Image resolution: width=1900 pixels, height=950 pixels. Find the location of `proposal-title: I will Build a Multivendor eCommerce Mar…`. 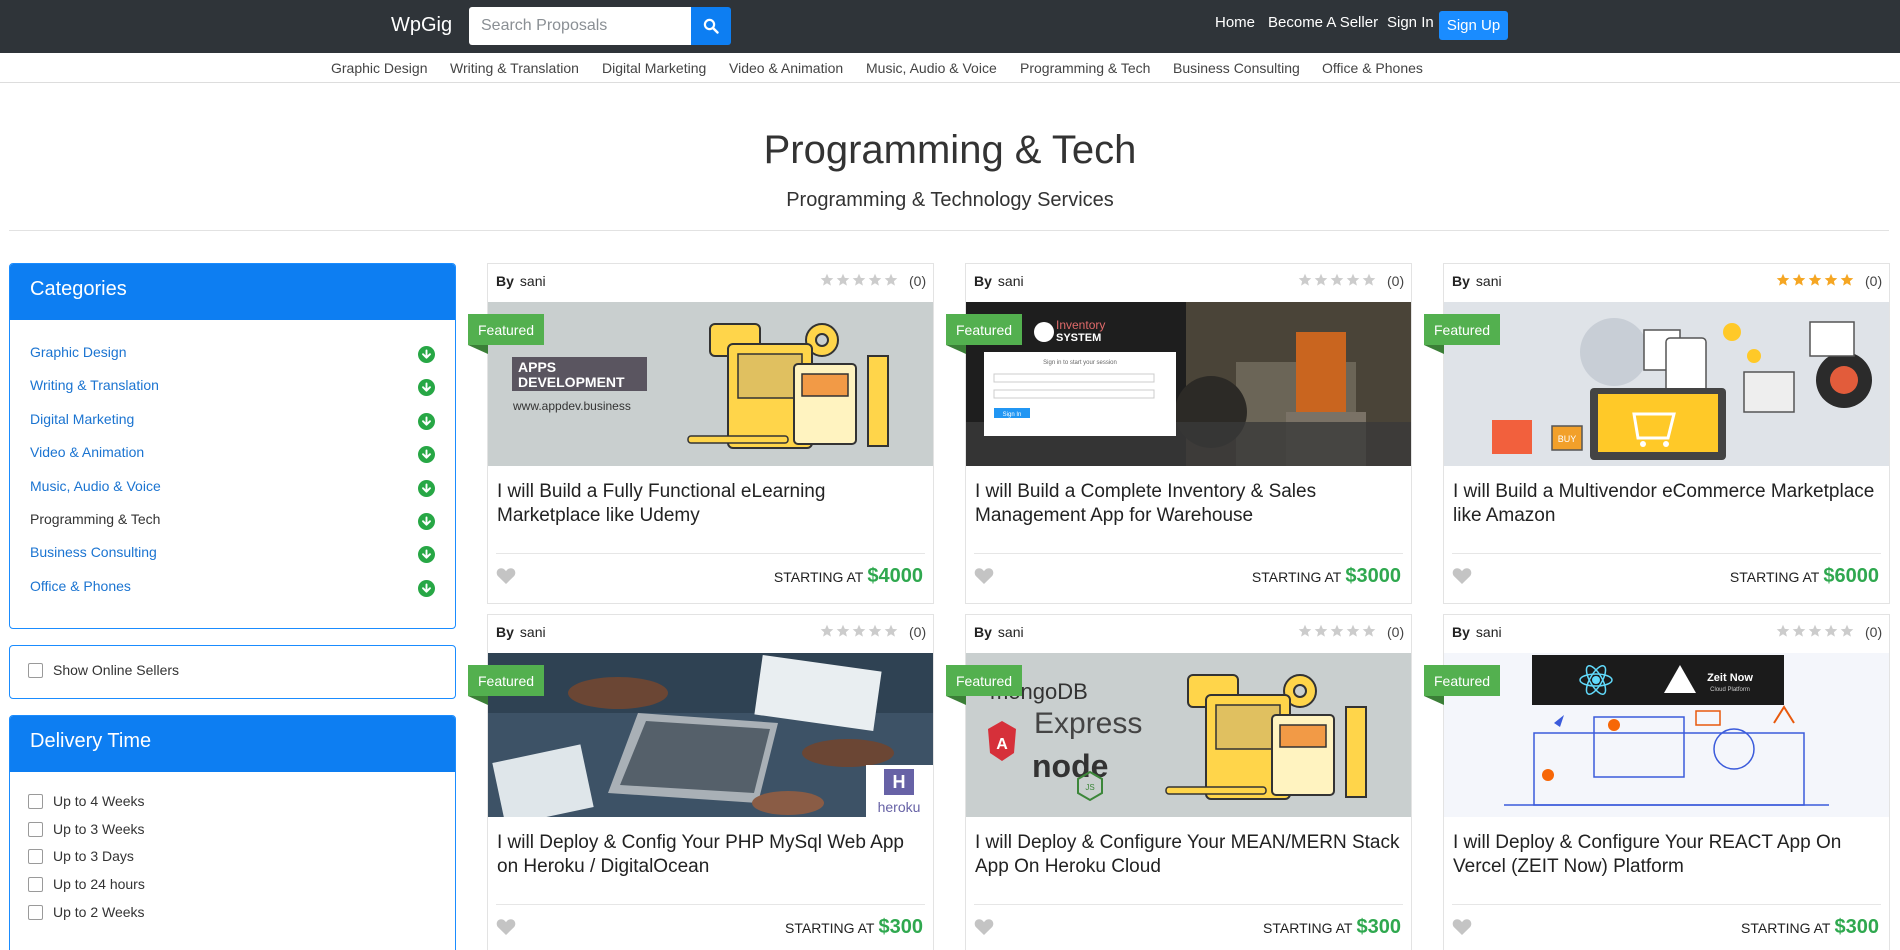

proposal-title: I will Build a Multivendor eCommerce Mar… is located at coordinates (1665, 504).